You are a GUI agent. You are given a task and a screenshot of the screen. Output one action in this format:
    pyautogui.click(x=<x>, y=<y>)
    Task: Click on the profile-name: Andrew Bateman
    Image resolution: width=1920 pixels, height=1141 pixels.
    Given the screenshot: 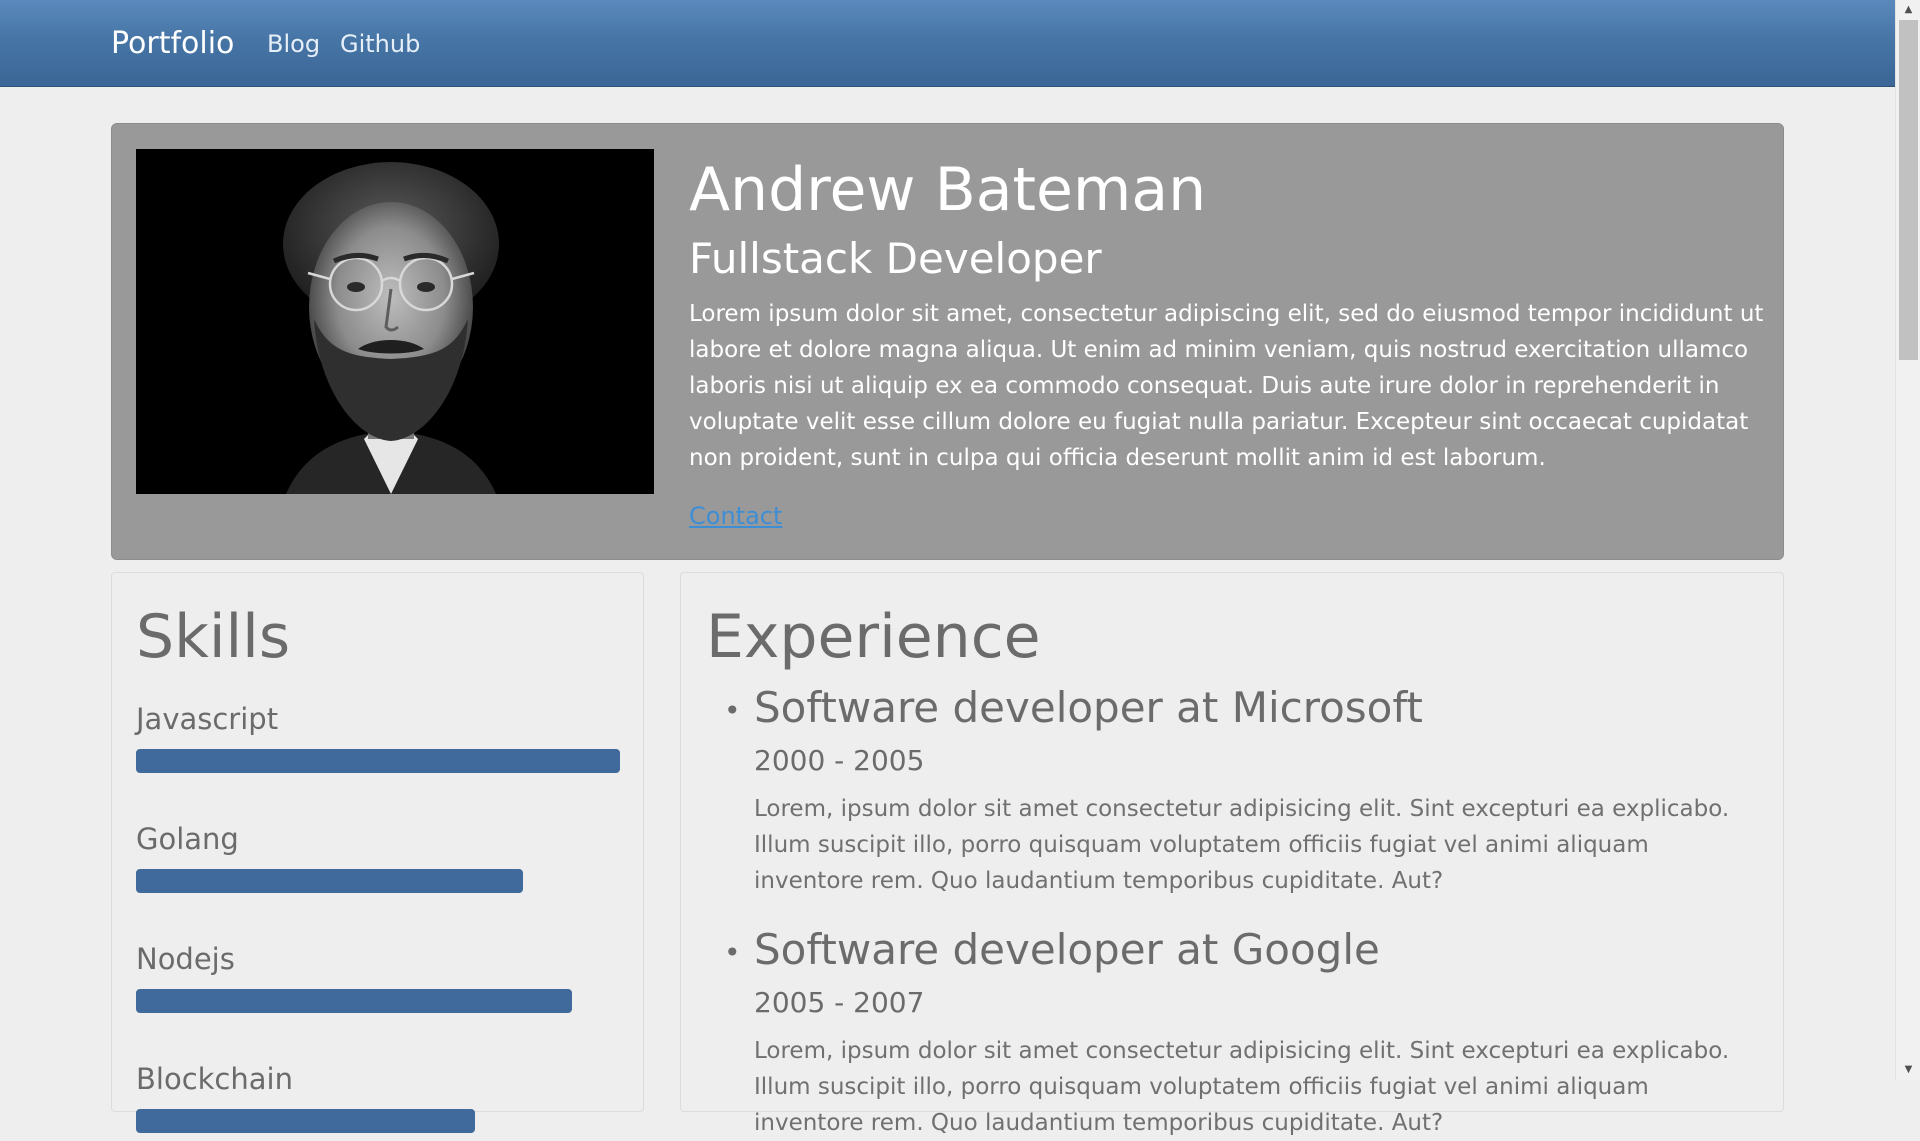 What is the action you would take?
    pyautogui.click(x=948, y=190)
    